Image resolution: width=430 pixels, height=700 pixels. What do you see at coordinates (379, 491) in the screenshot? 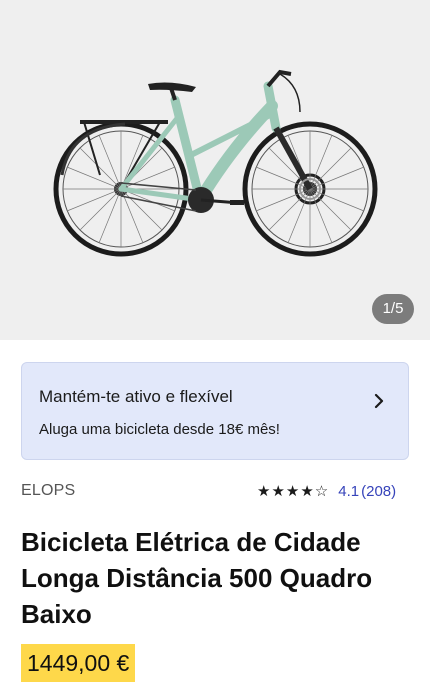
I see `rating-count: (208)` at bounding box center [379, 491].